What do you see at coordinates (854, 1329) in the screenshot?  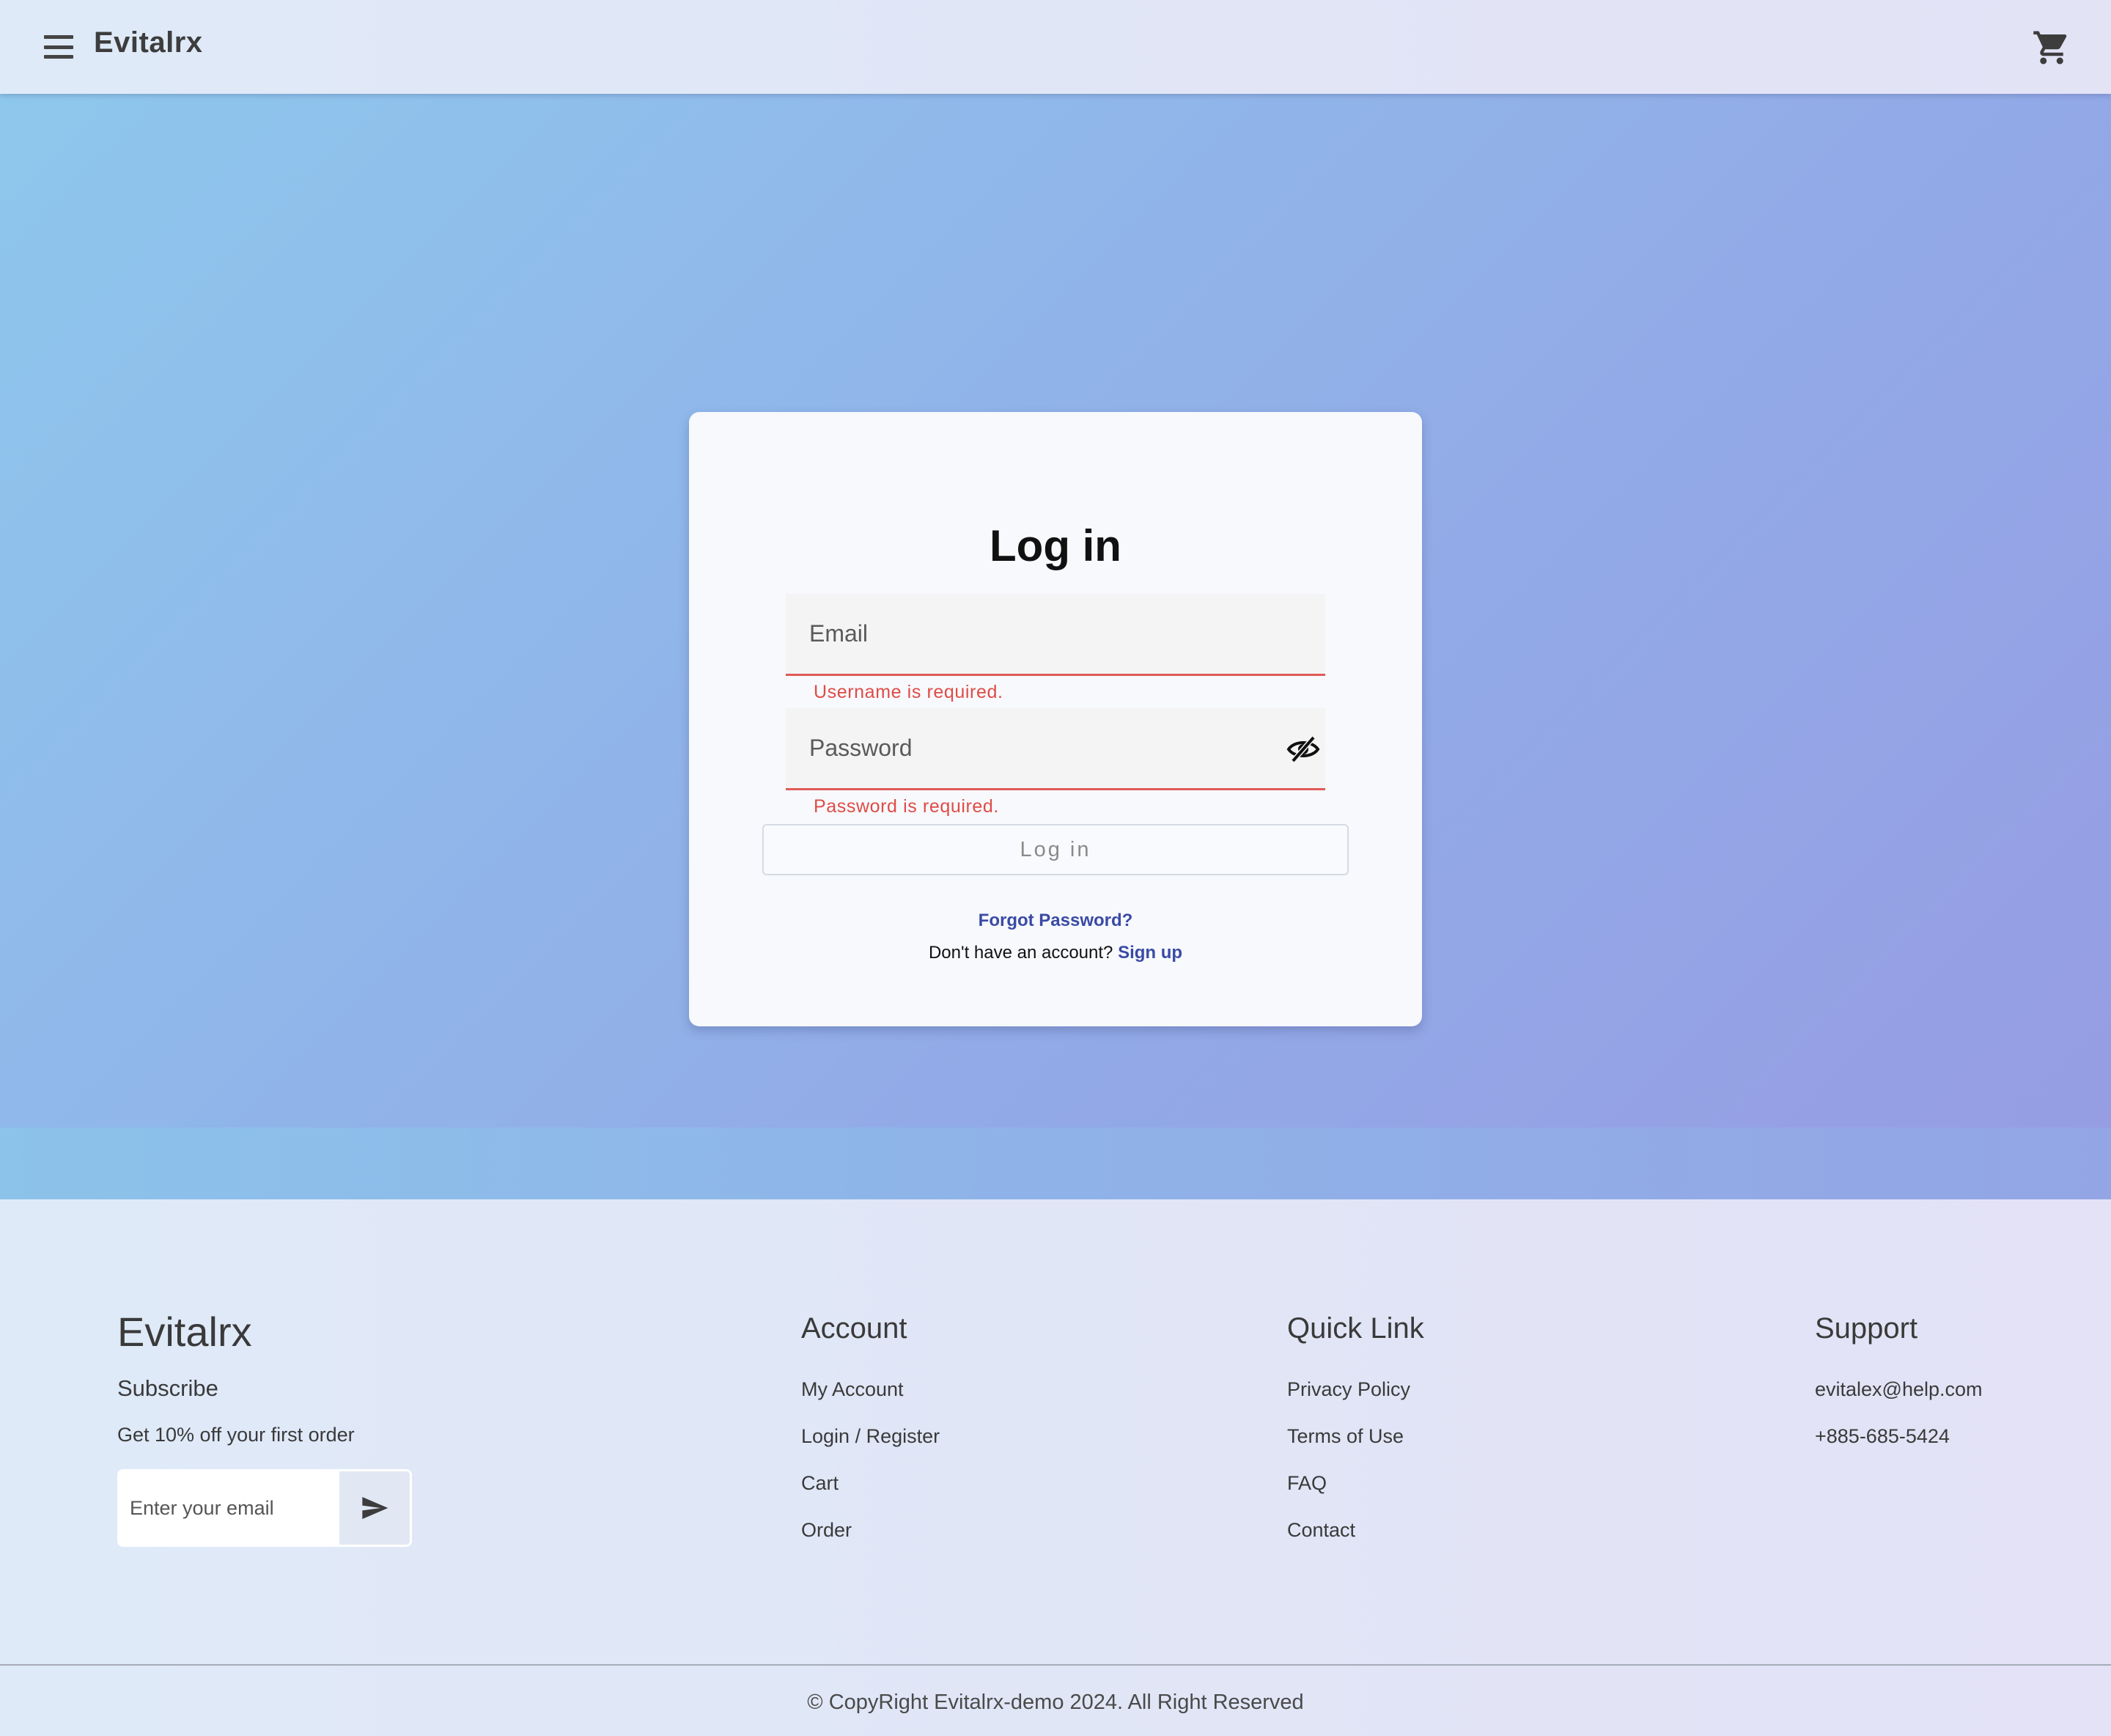 I see `account-column-title: Account` at bounding box center [854, 1329].